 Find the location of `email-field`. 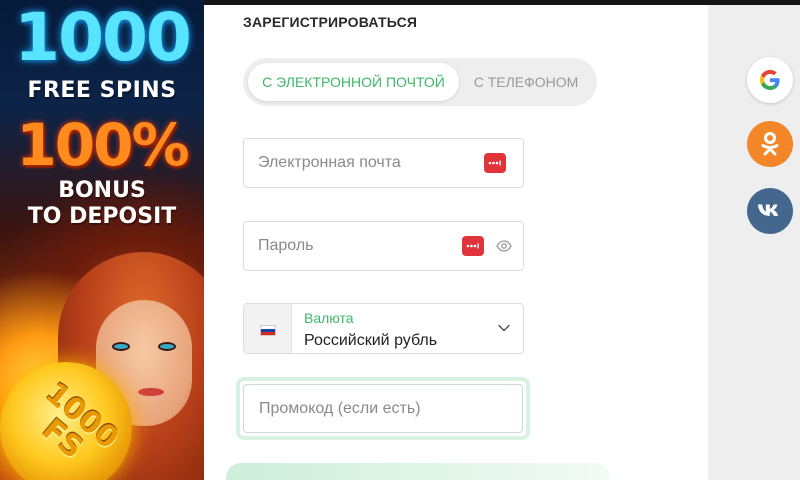

email-field is located at coordinates (383, 163).